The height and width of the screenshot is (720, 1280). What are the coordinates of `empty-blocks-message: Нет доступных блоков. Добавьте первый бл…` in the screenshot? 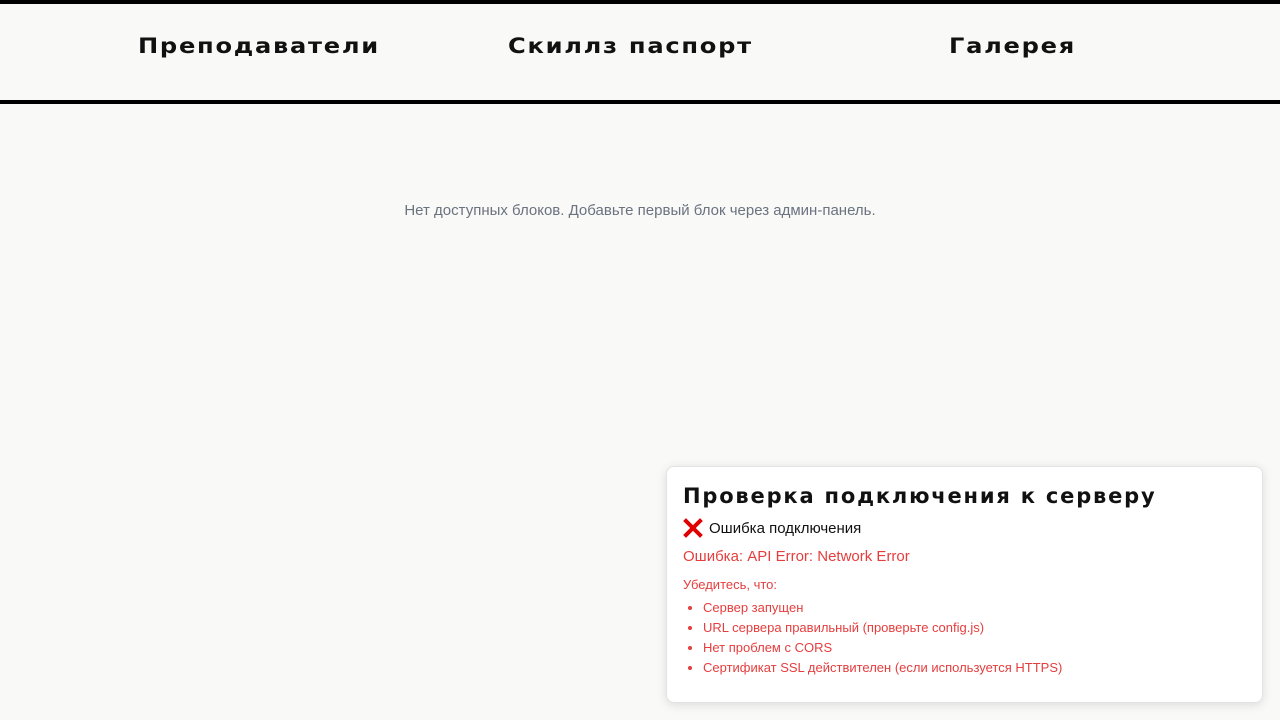 It's located at (640, 210).